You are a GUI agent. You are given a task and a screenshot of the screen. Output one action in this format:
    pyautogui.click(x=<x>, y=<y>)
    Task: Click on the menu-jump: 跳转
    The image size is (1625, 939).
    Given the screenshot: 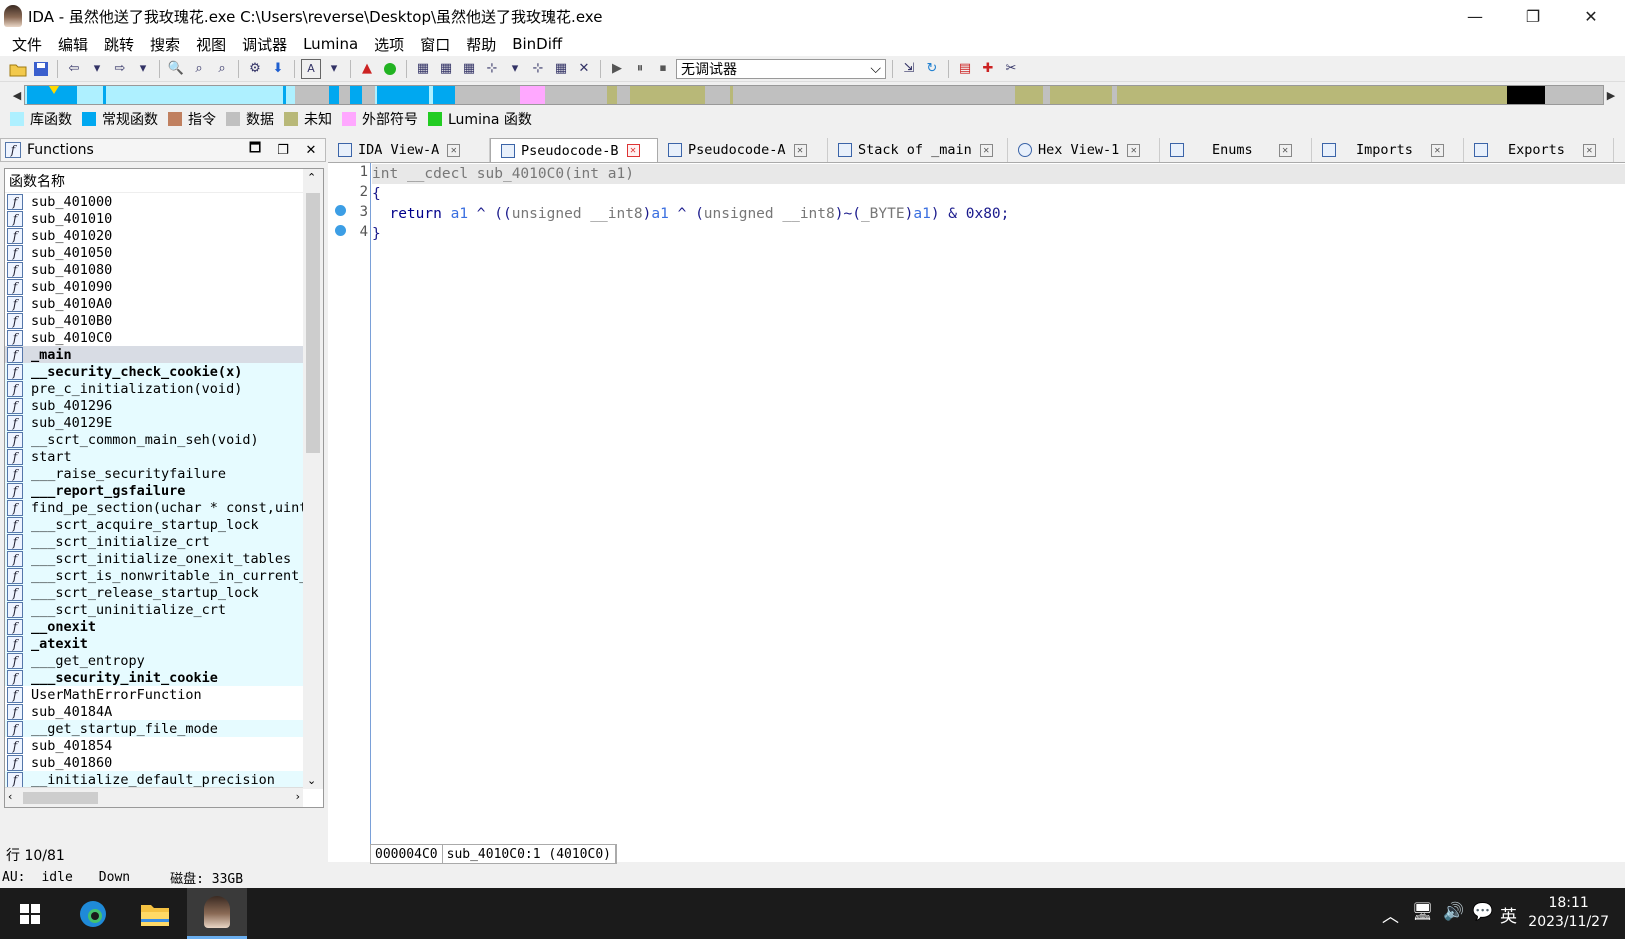 What is the action you would take?
    pyautogui.click(x=119, y=44)
    